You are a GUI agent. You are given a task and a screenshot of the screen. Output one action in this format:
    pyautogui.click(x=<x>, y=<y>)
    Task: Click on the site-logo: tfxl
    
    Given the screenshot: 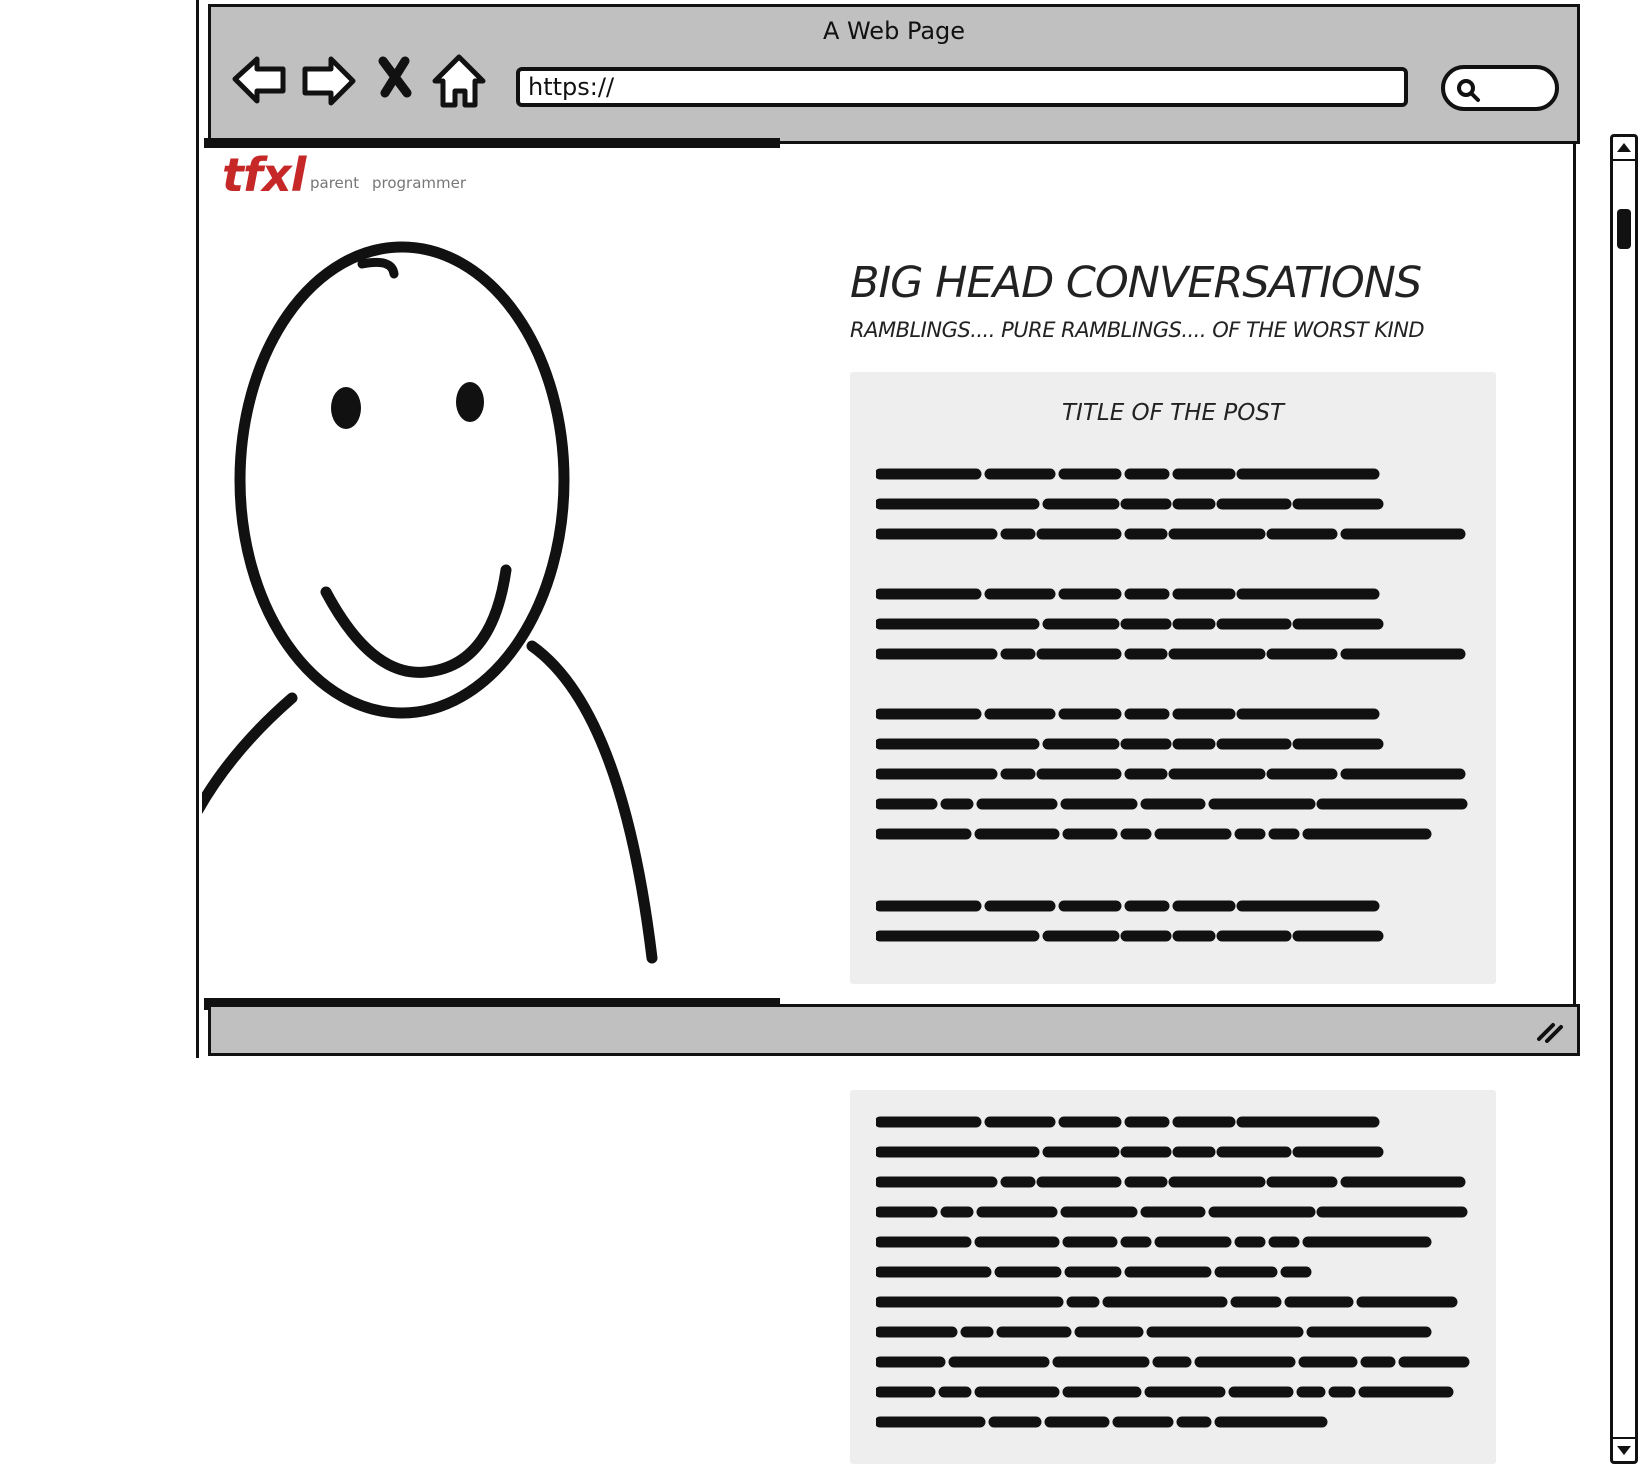 What is the action you would take?
    pyautogui.click(x=264, y=175)
    